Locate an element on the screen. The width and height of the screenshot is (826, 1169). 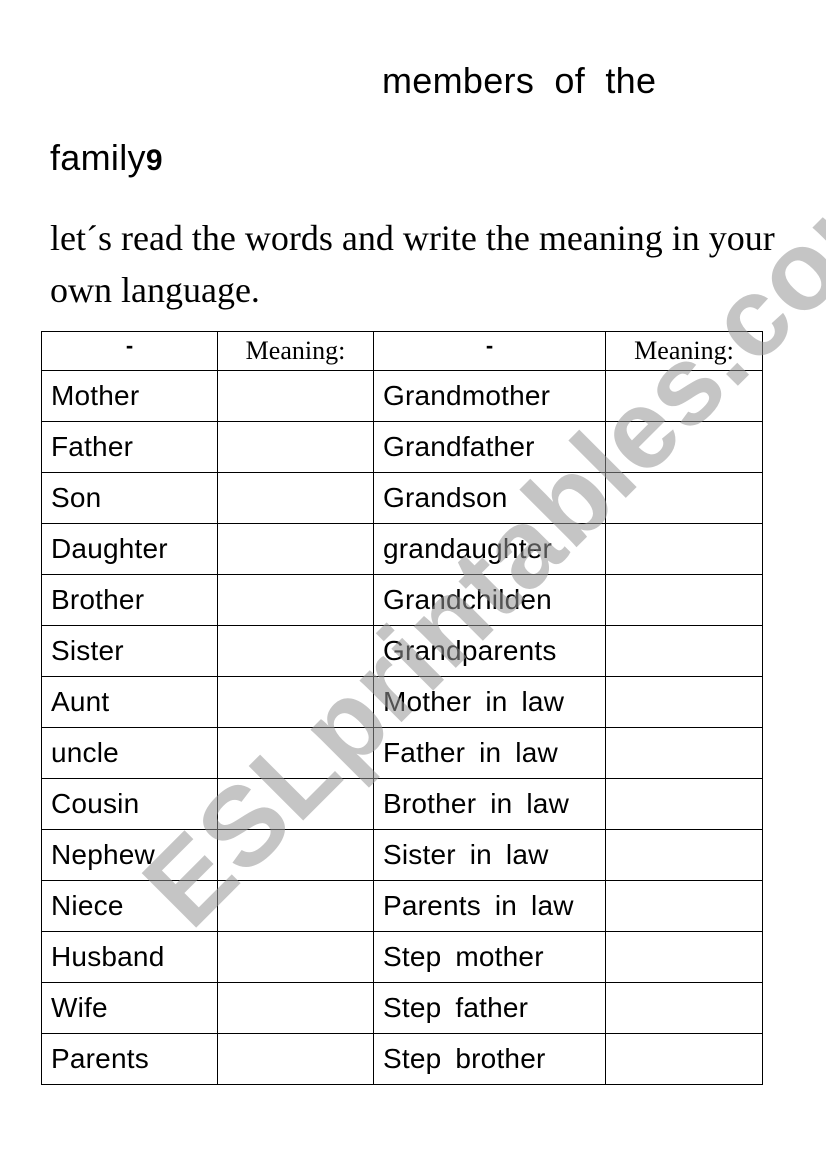
header-meaning-col-2: Meaning: is located at coordinates (684, 351).